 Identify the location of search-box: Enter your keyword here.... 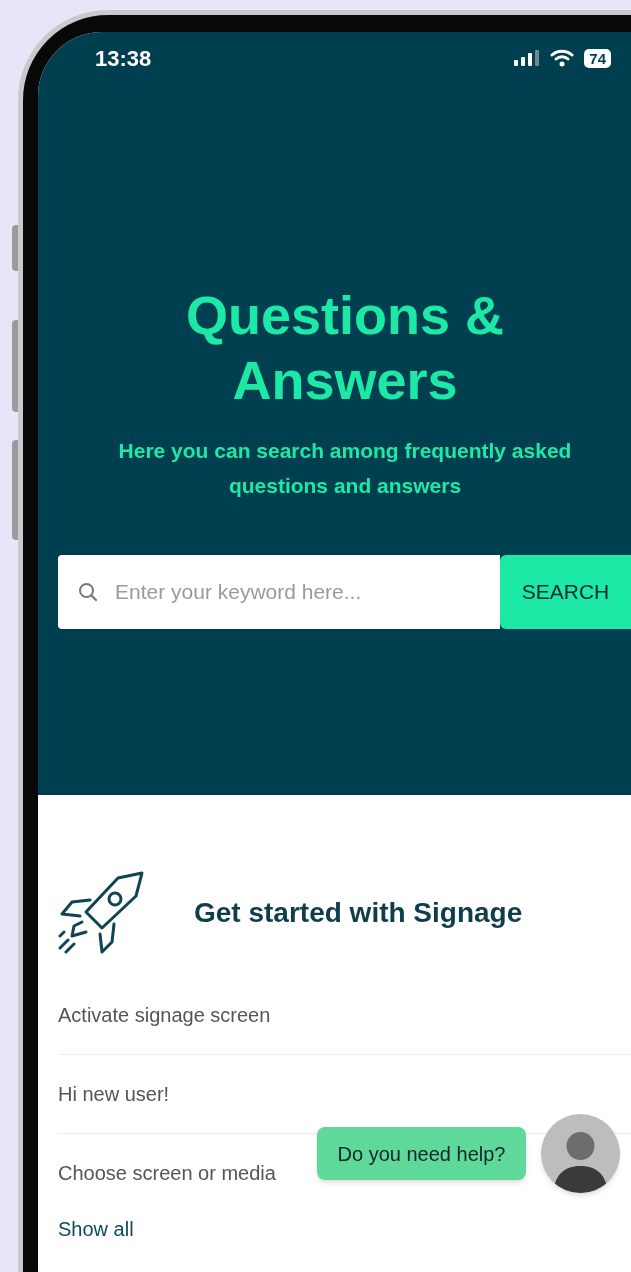
(279, 592).